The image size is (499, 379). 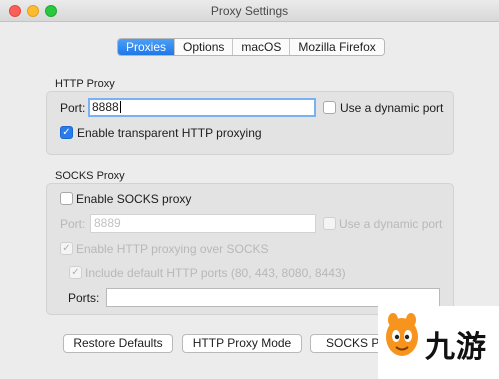 I want to click on socks-port-label: Port:, so click(x=73, y=224).